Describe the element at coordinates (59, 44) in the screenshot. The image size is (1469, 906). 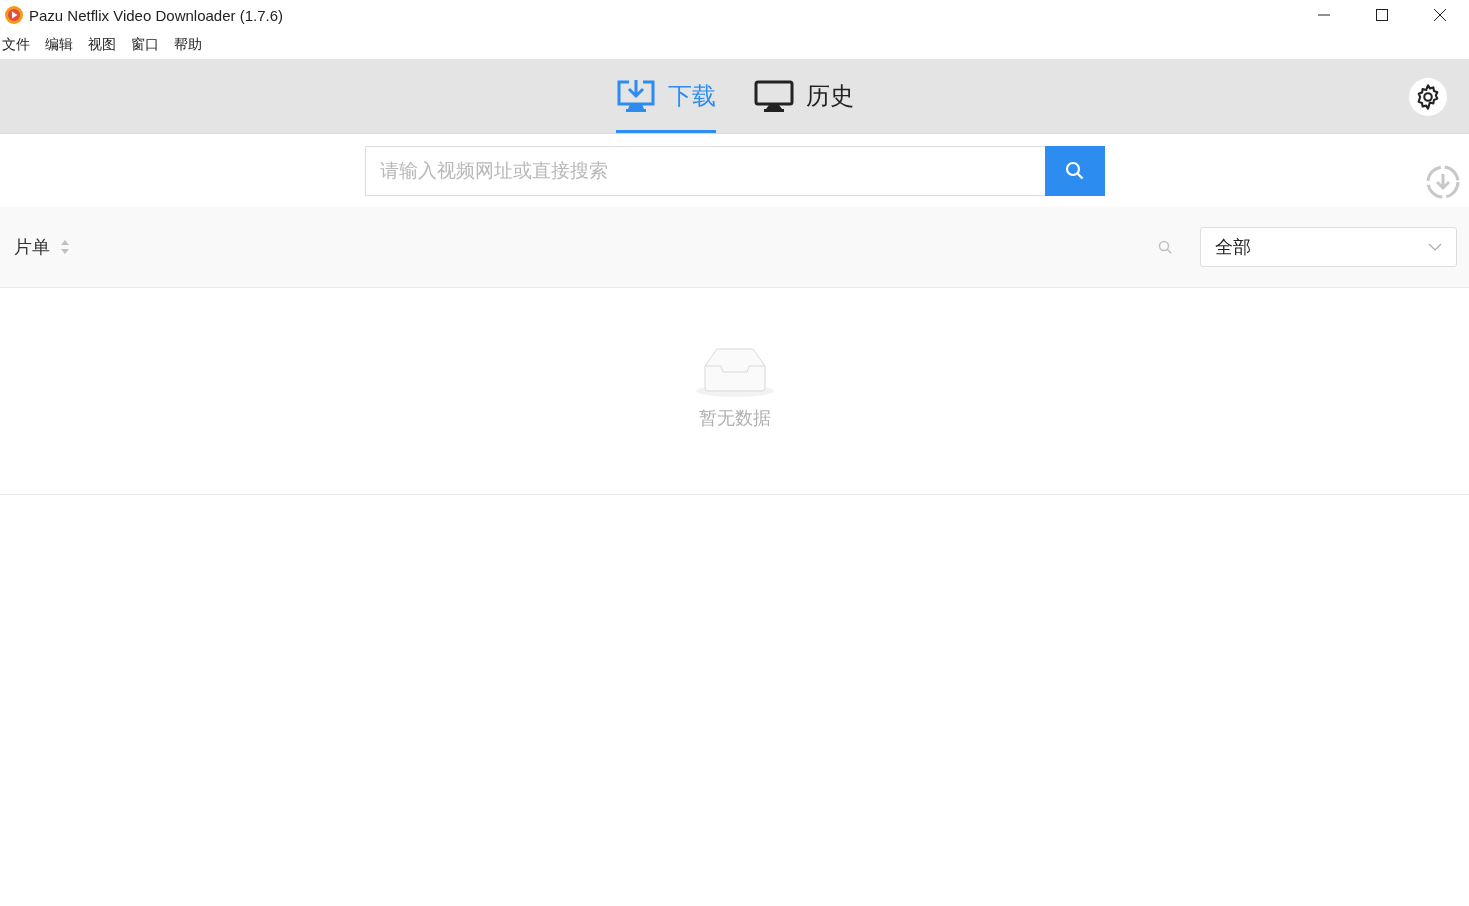
I see `menu-item: 编辑` at that location.